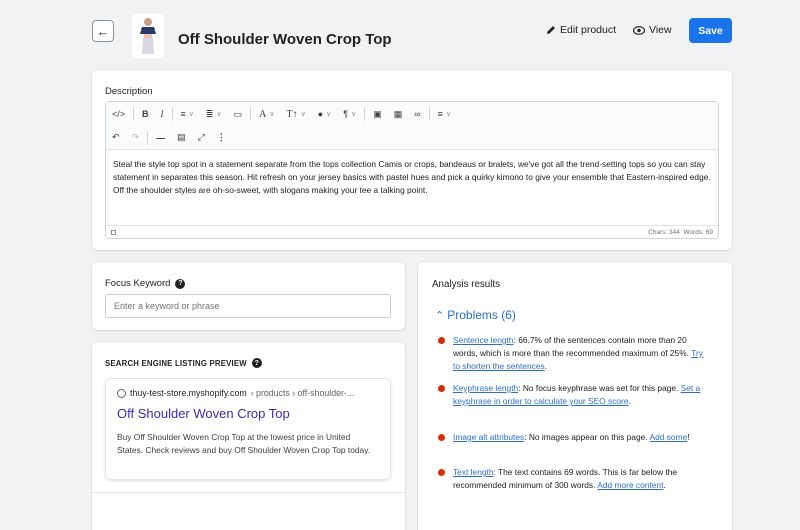 The height and width of the screenshot is (530, 800). I want to click on numbered-list-icon: ≣ ∨, so click(214, 114).